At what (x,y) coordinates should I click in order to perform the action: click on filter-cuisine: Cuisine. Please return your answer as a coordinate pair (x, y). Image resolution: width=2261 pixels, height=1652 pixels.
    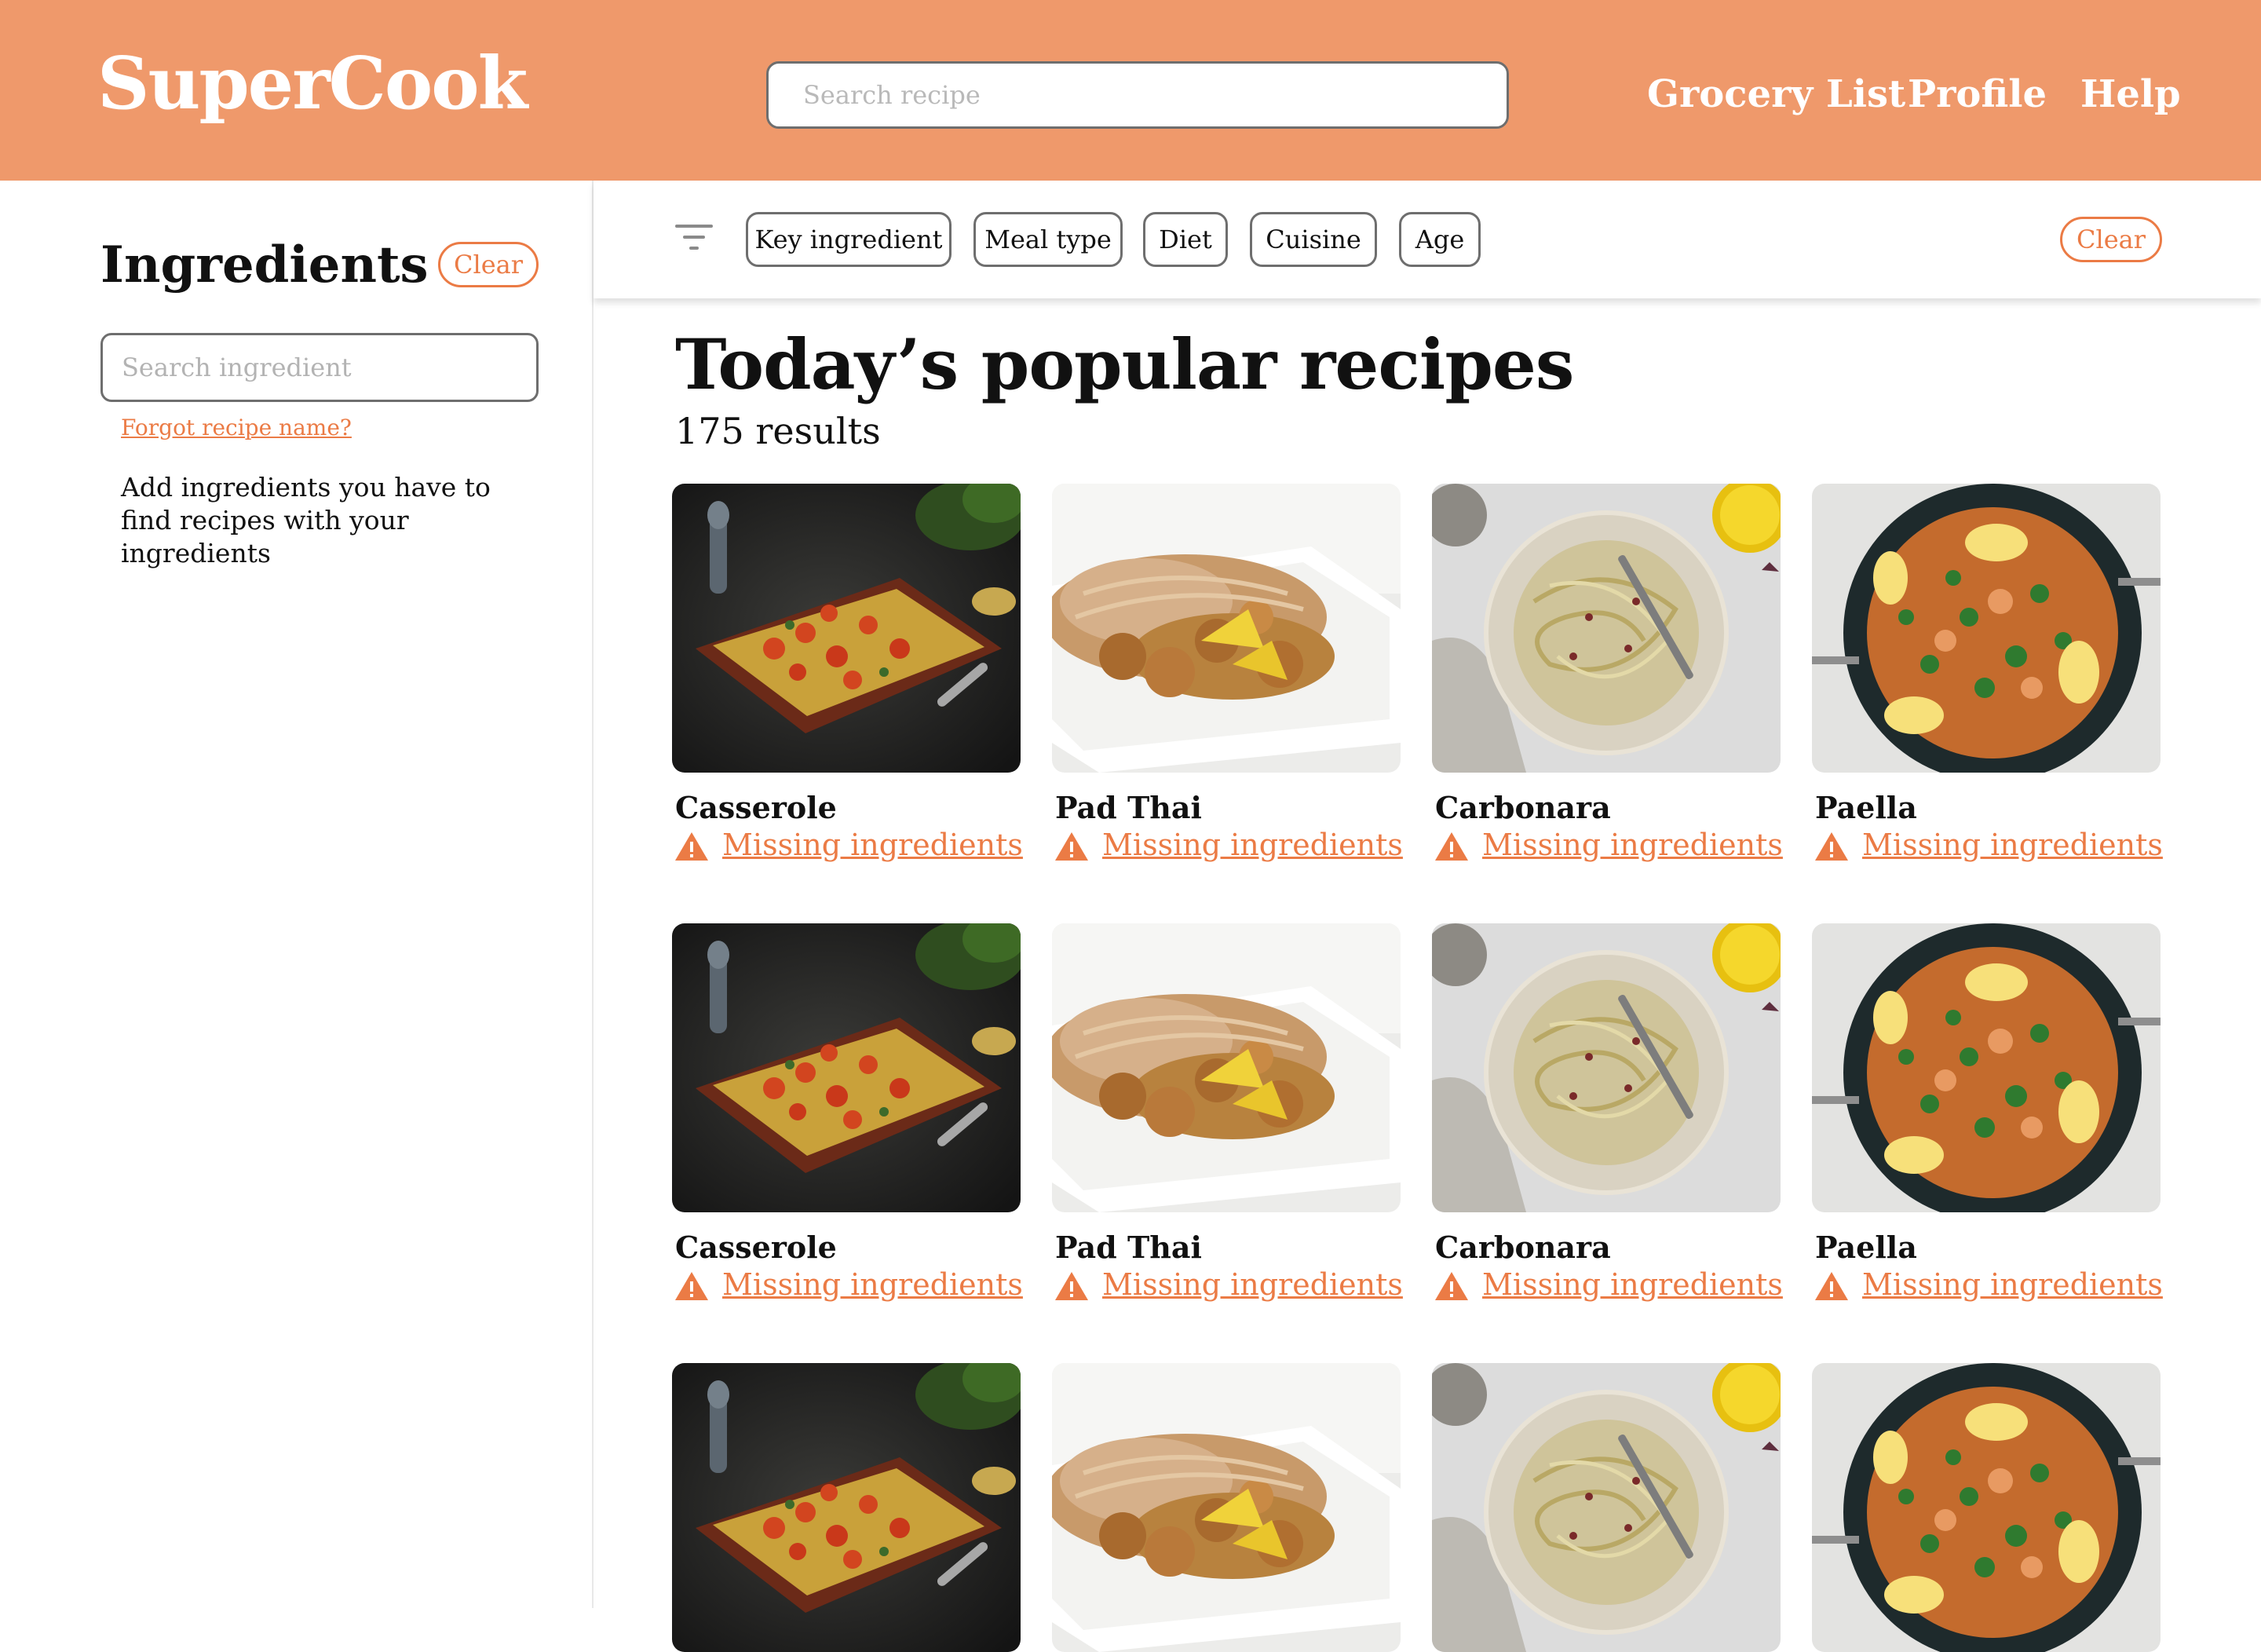
    Looking at the image, I should click on (1314, 239).